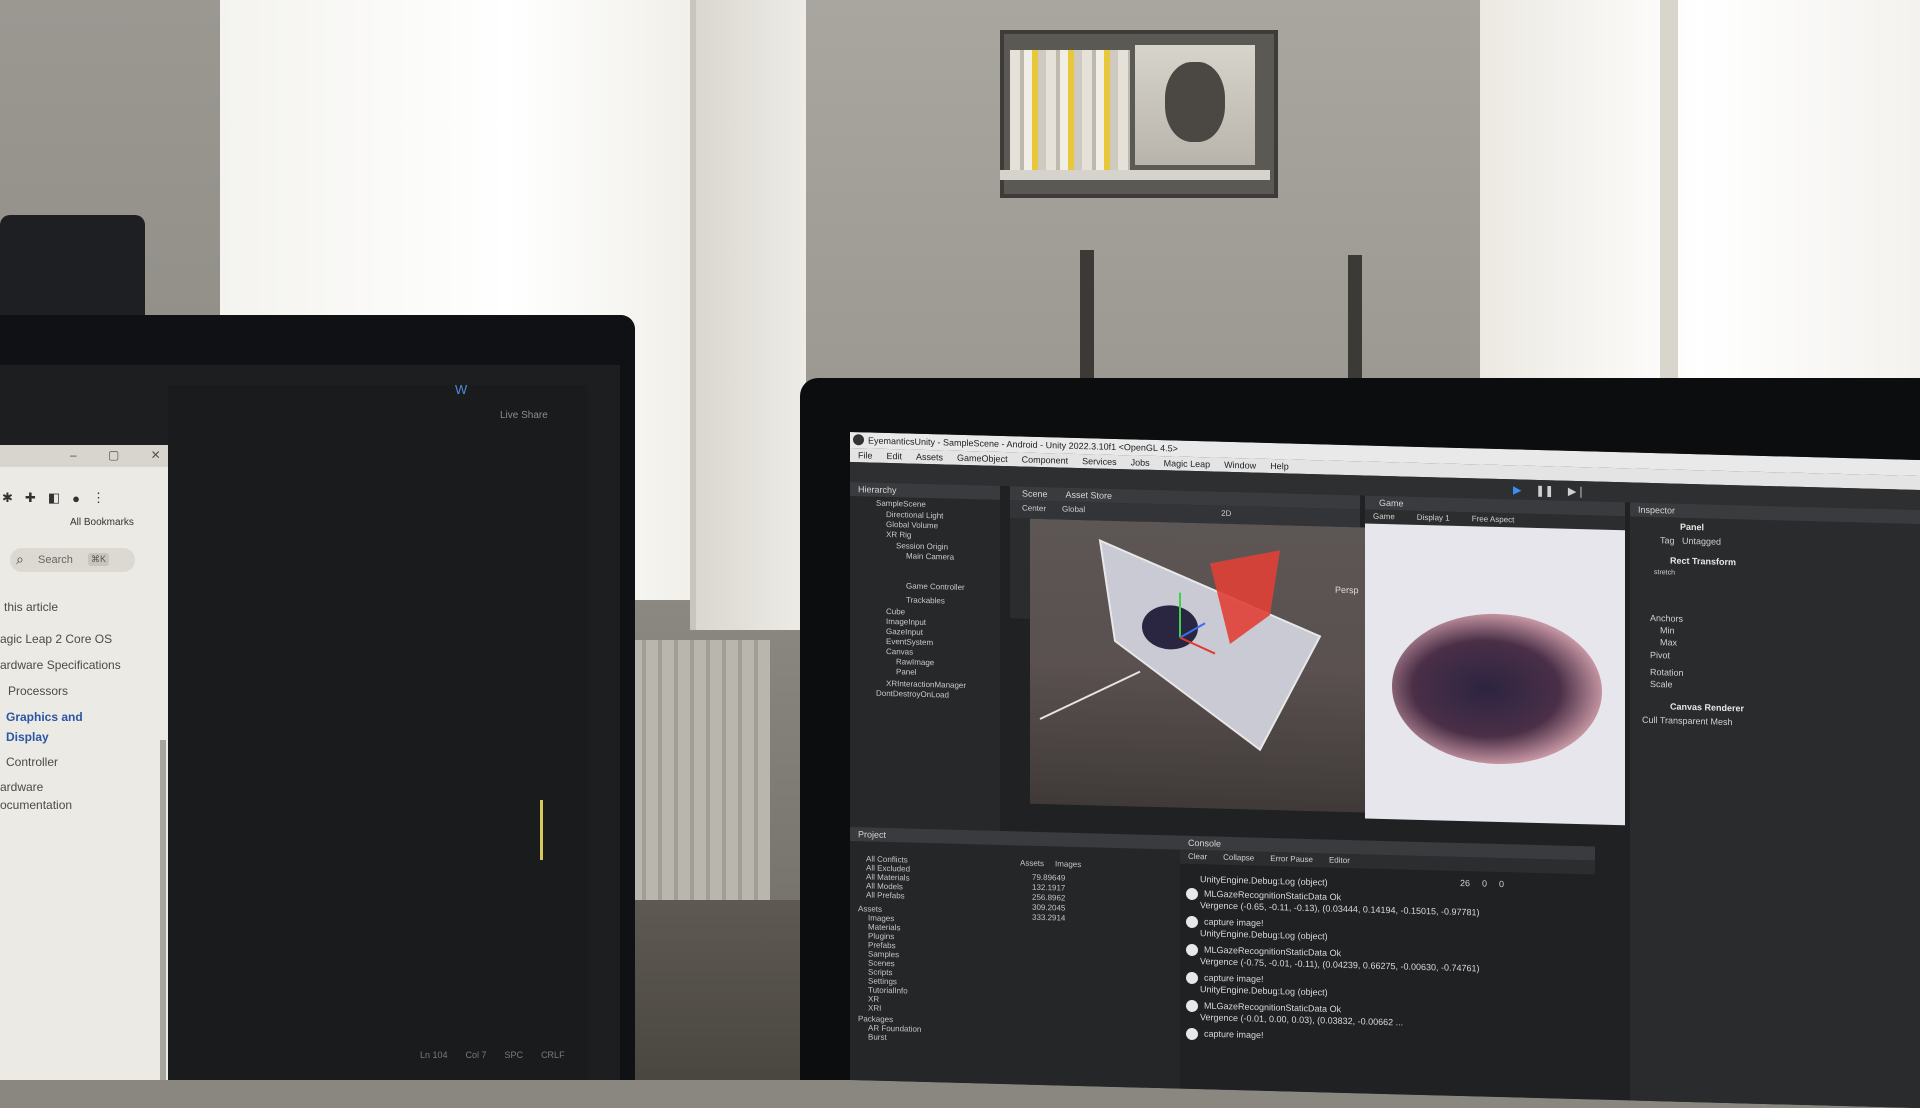 The image size is (1920, 1108). Describe the element at coordinates (865, 455) in the screenshot. I see `menu-file: File` at that location.